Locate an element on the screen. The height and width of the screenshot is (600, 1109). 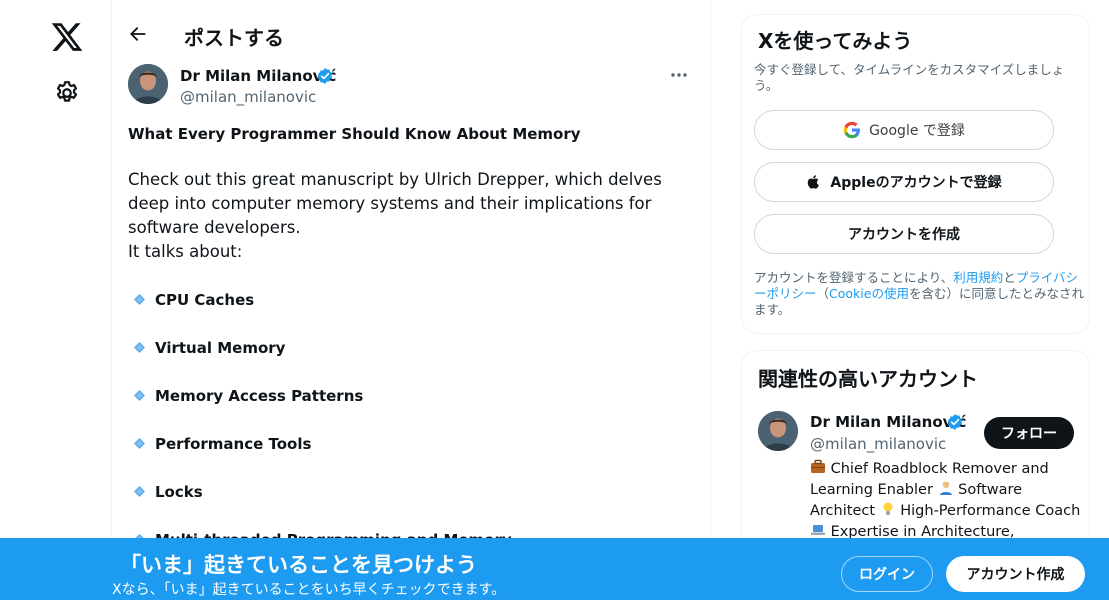
terms-link: 利用規約 is located at coordinates (978, 277).